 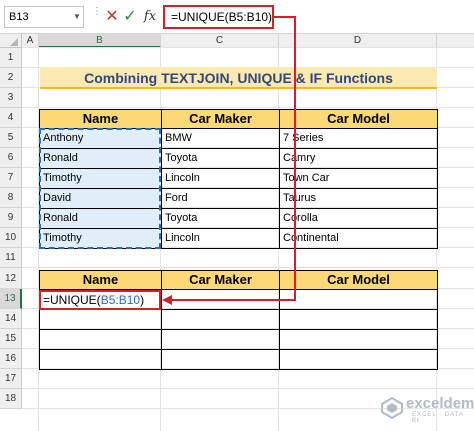 I want to click on table-cell: Continental, so click(x=358, y=238).